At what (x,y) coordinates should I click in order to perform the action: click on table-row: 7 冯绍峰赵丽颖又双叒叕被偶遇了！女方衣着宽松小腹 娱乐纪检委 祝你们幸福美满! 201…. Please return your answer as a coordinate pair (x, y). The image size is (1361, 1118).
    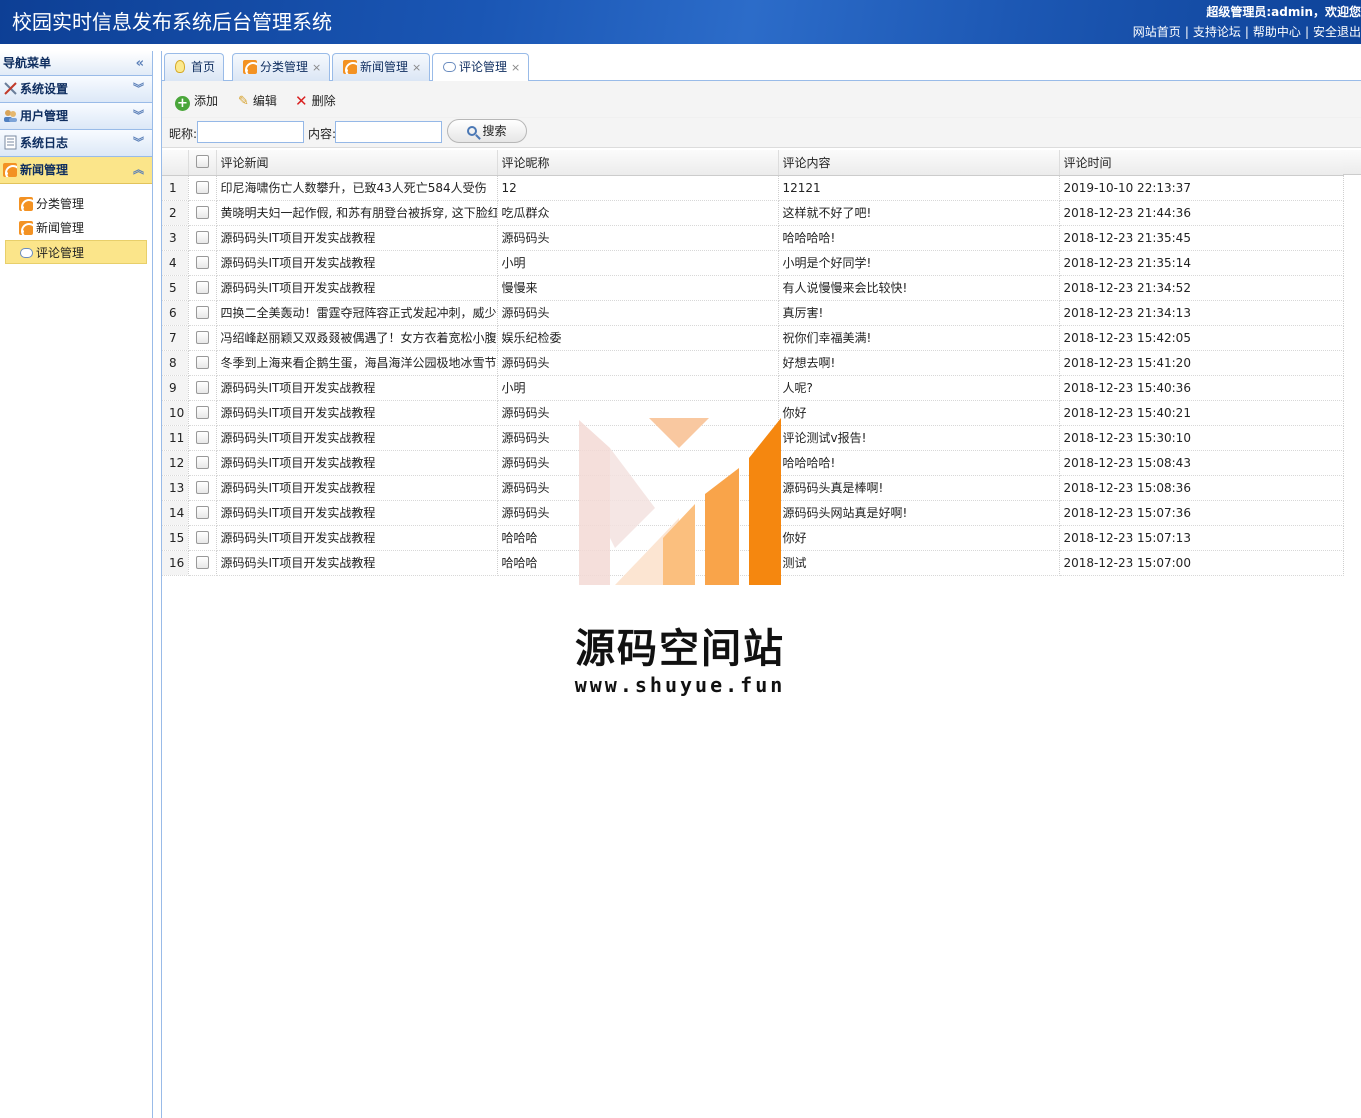
    Looking at the image, I should click on (753, 338).